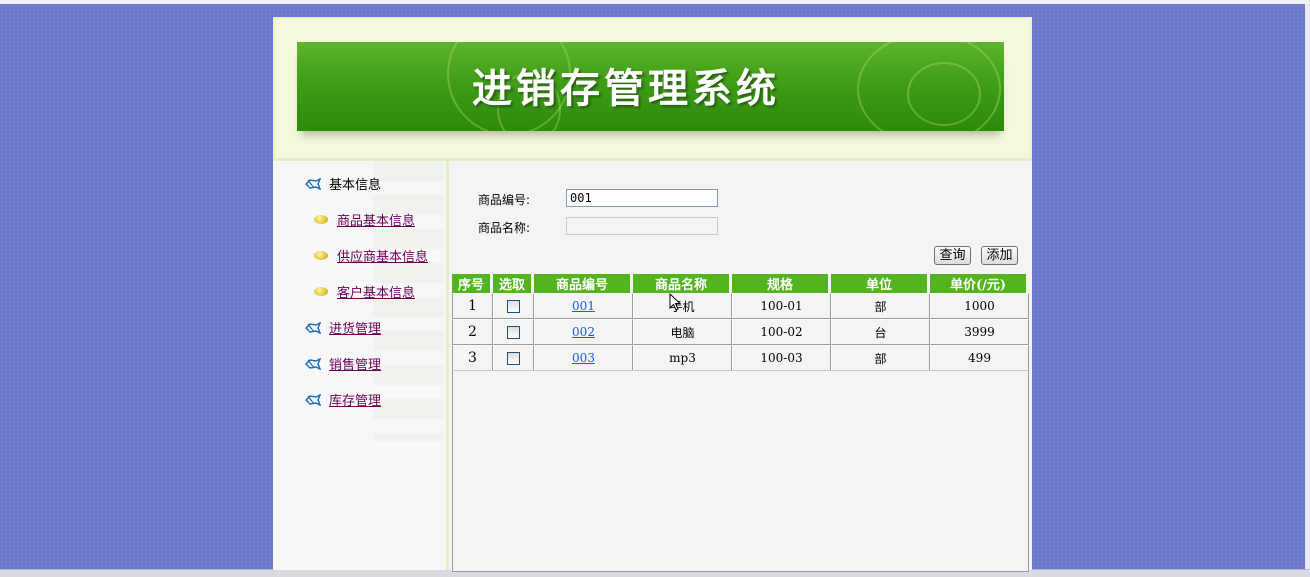  I want to click on spec-cell: 100-03, so click(781, 358).